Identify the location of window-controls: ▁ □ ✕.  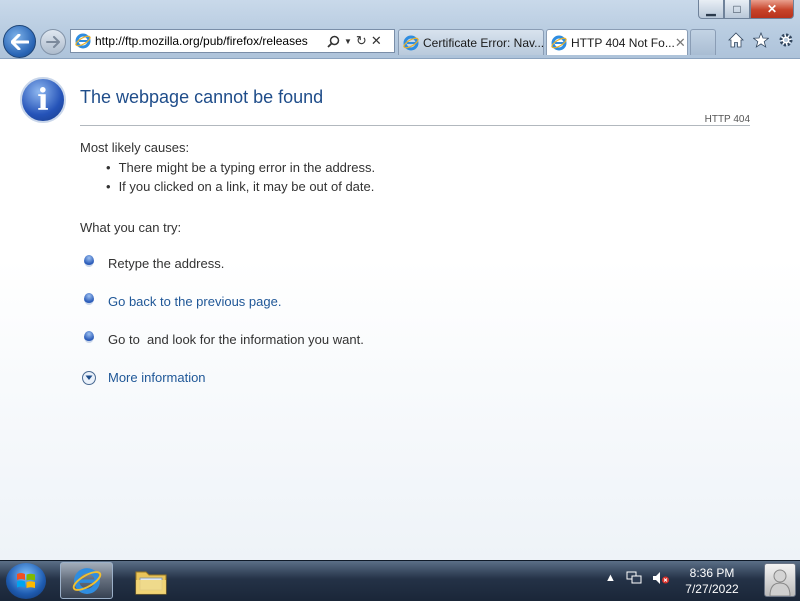
(746, 9).